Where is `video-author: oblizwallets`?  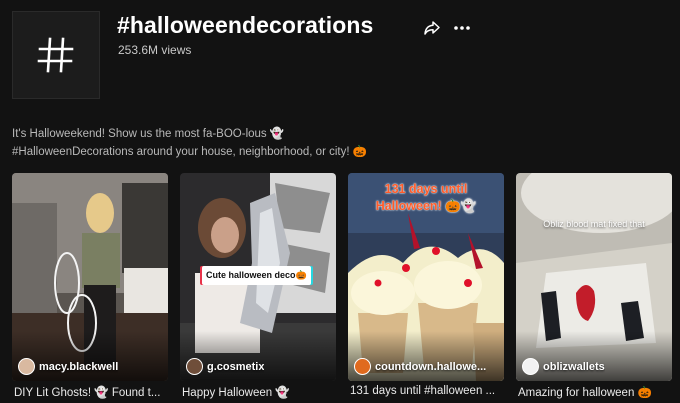
video-author: oblizwallets is located at coordinates (563, 366).